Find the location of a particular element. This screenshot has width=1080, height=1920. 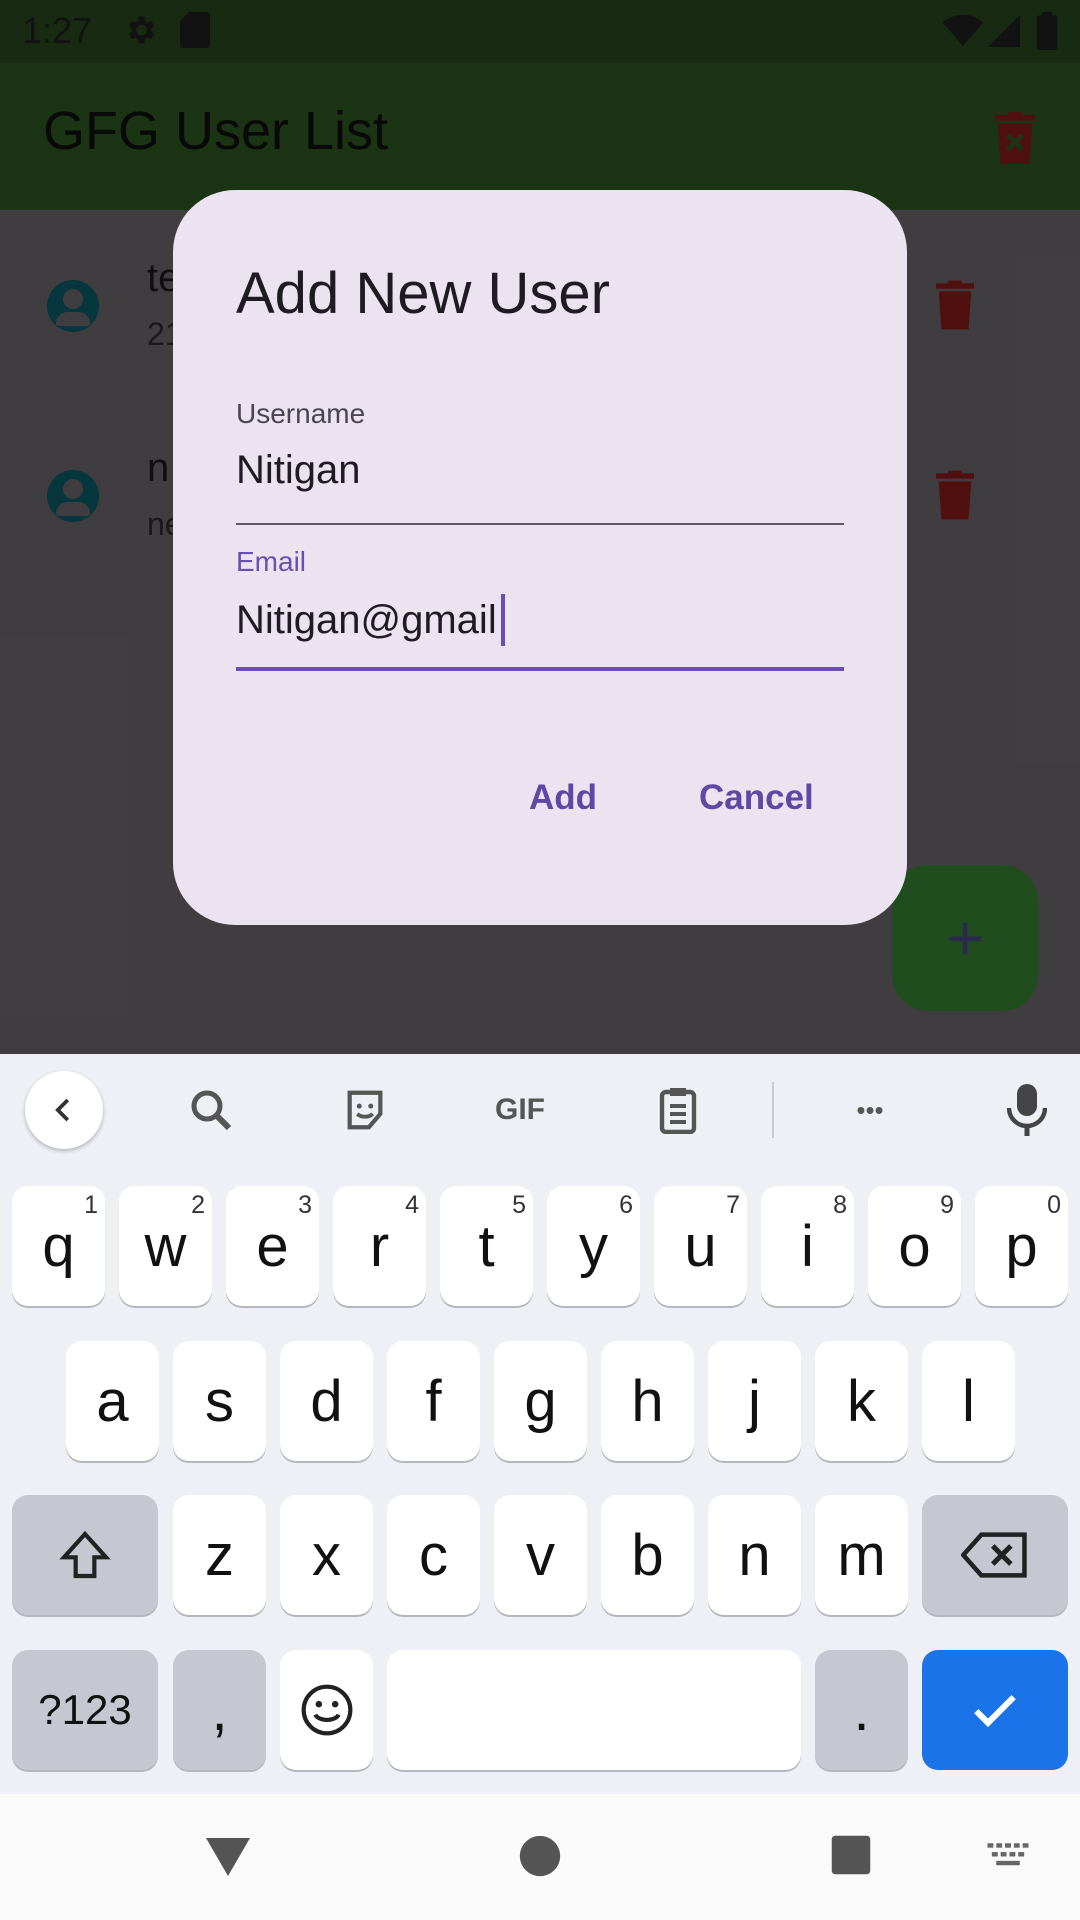

key-p: p0 is located at coordinates (1021, 1246).